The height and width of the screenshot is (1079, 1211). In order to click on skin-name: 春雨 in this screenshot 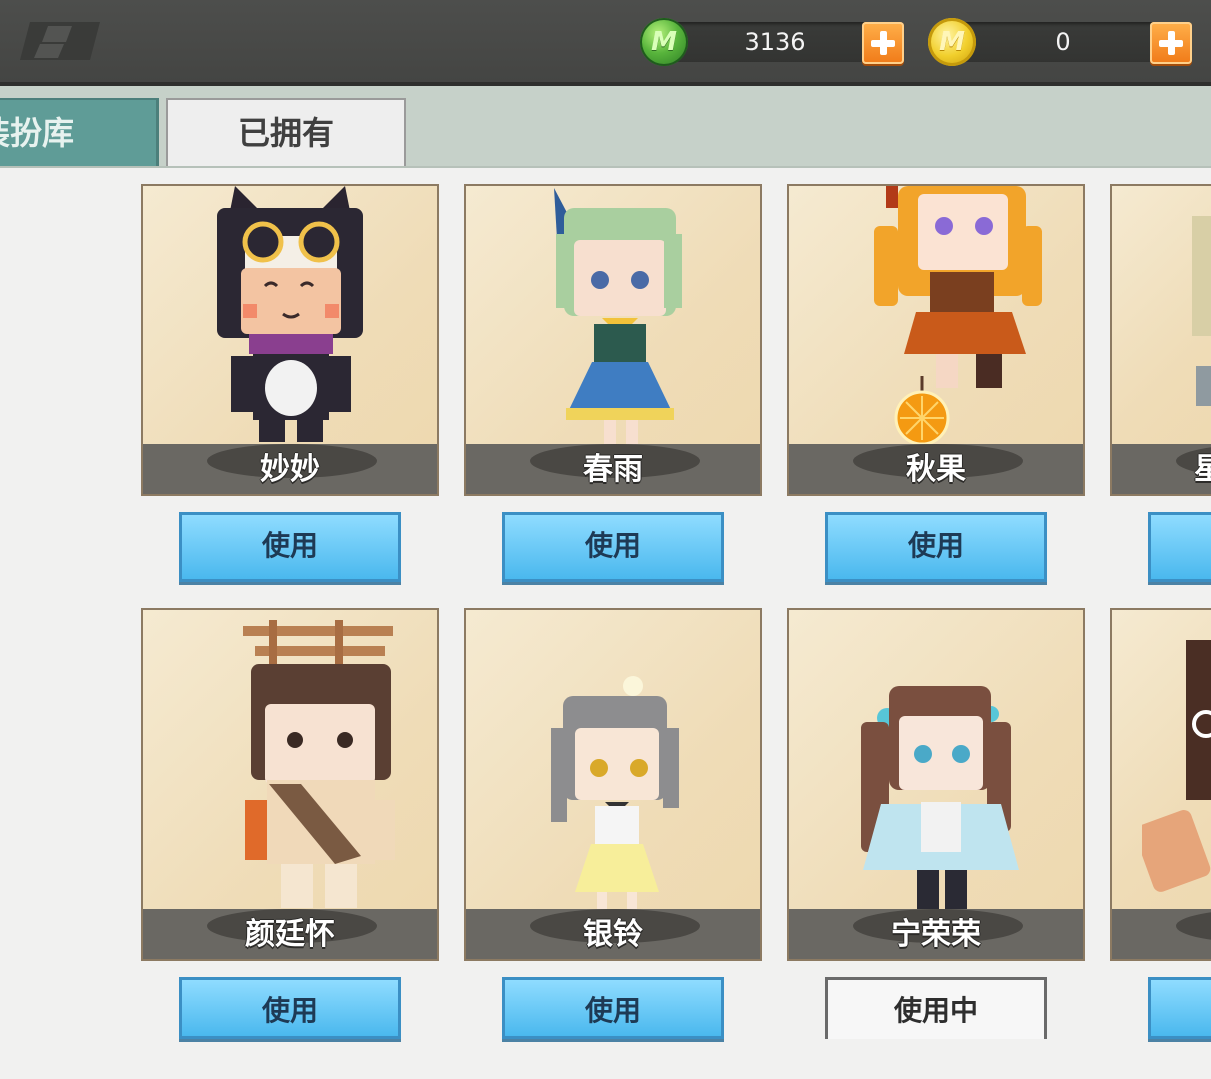, I will do `click(613, 469)`.